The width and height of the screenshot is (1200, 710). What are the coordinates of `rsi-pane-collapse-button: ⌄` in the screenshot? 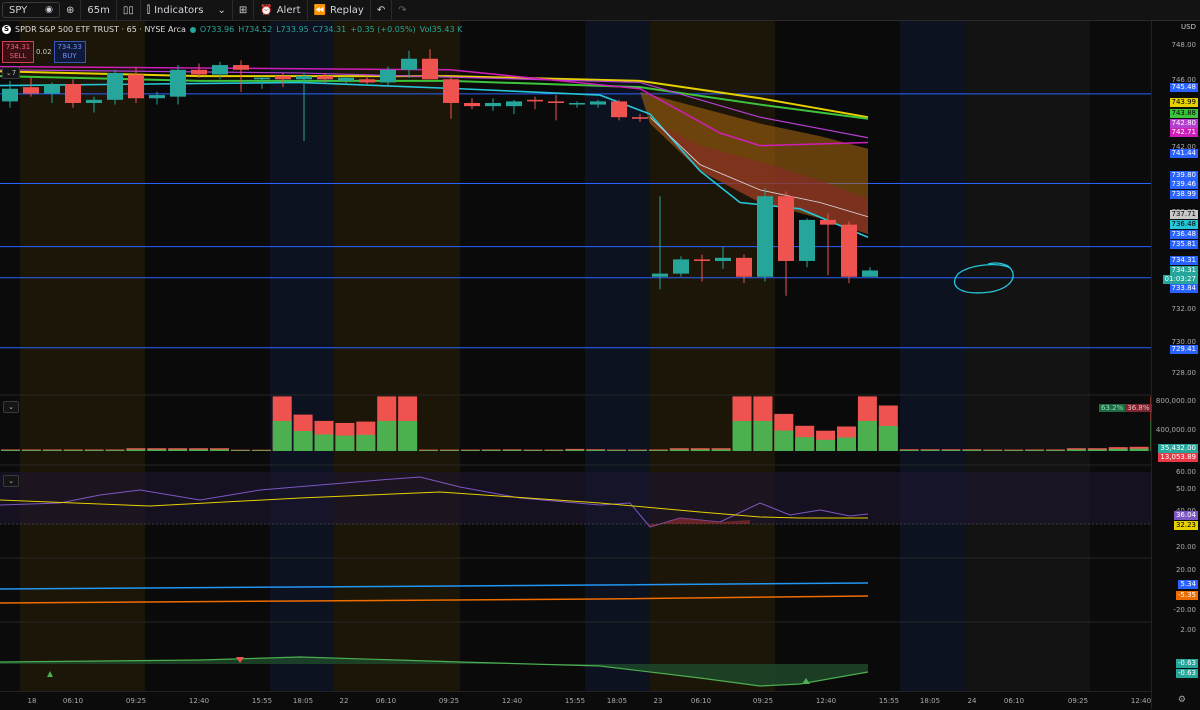 It's located at (11, 481).